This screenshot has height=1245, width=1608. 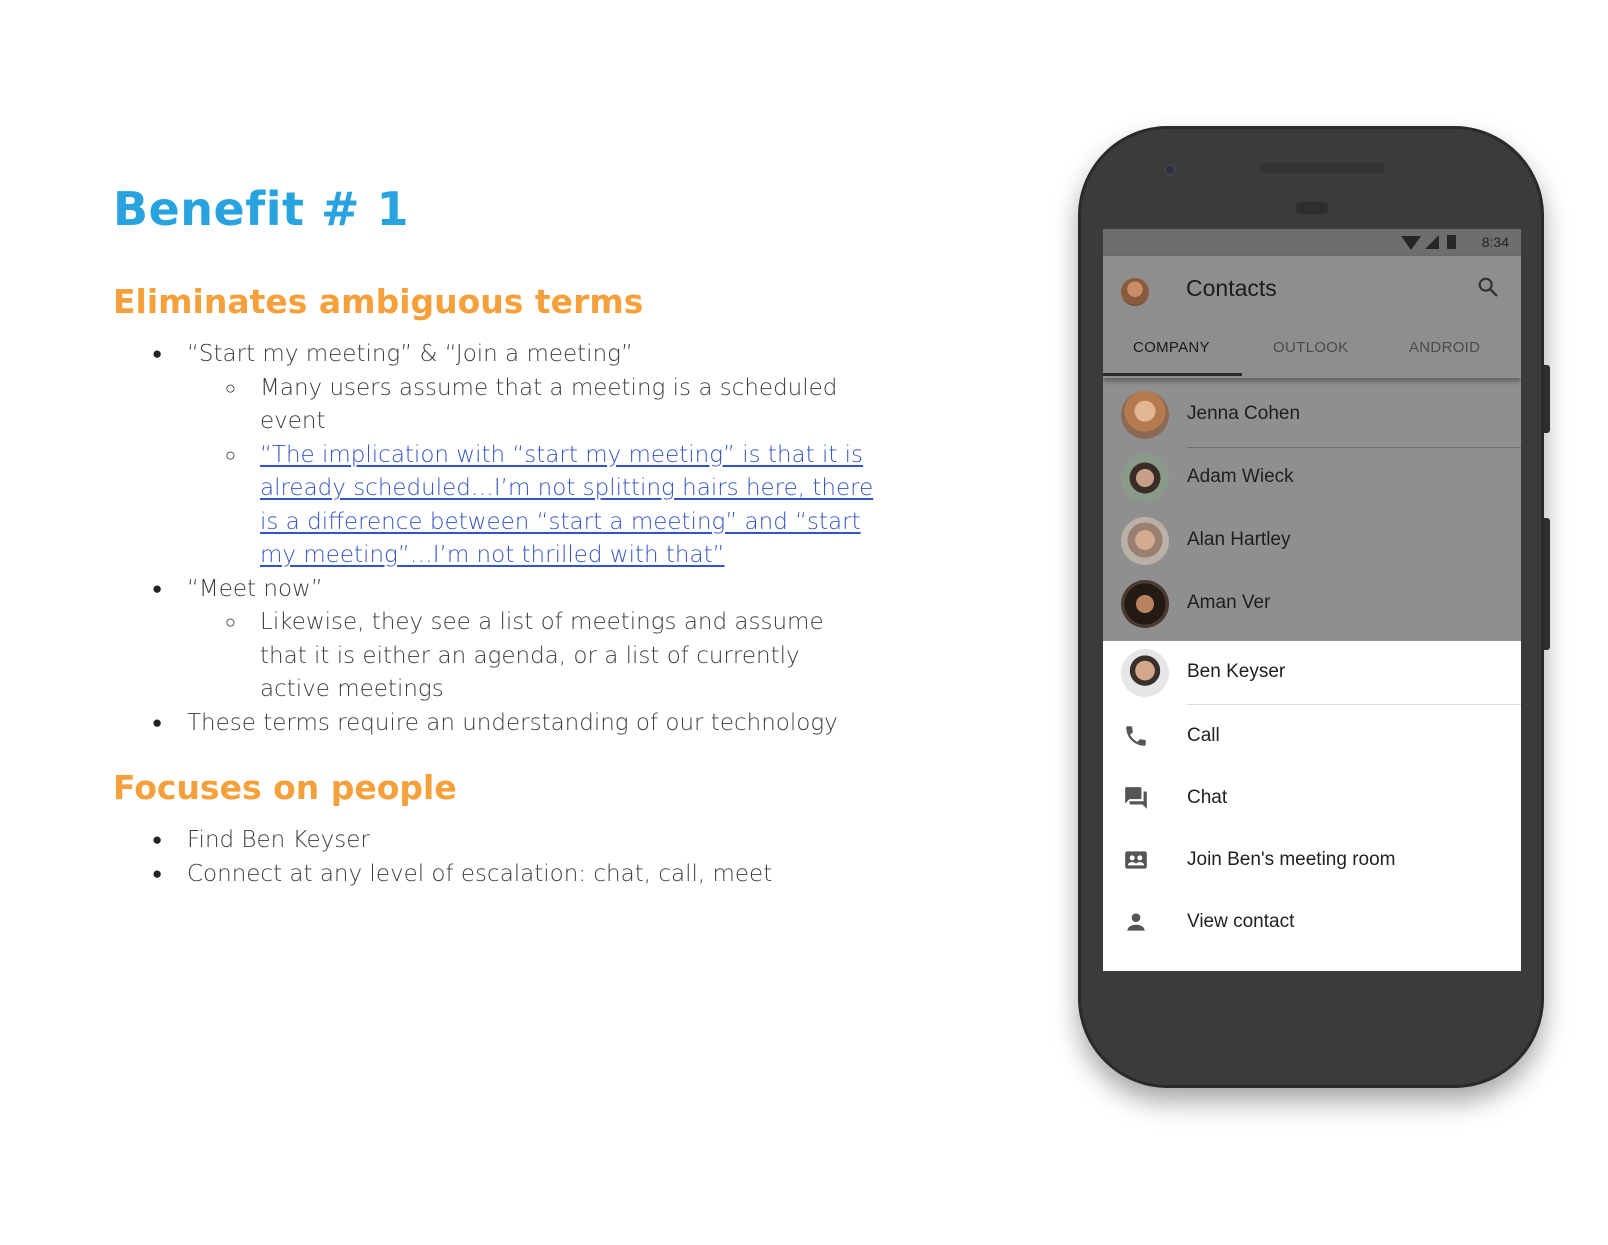 What do you see at coordinates (1451, 242) in the screenshot?
I see `battery-icon` at bounding box center [1451, 242].